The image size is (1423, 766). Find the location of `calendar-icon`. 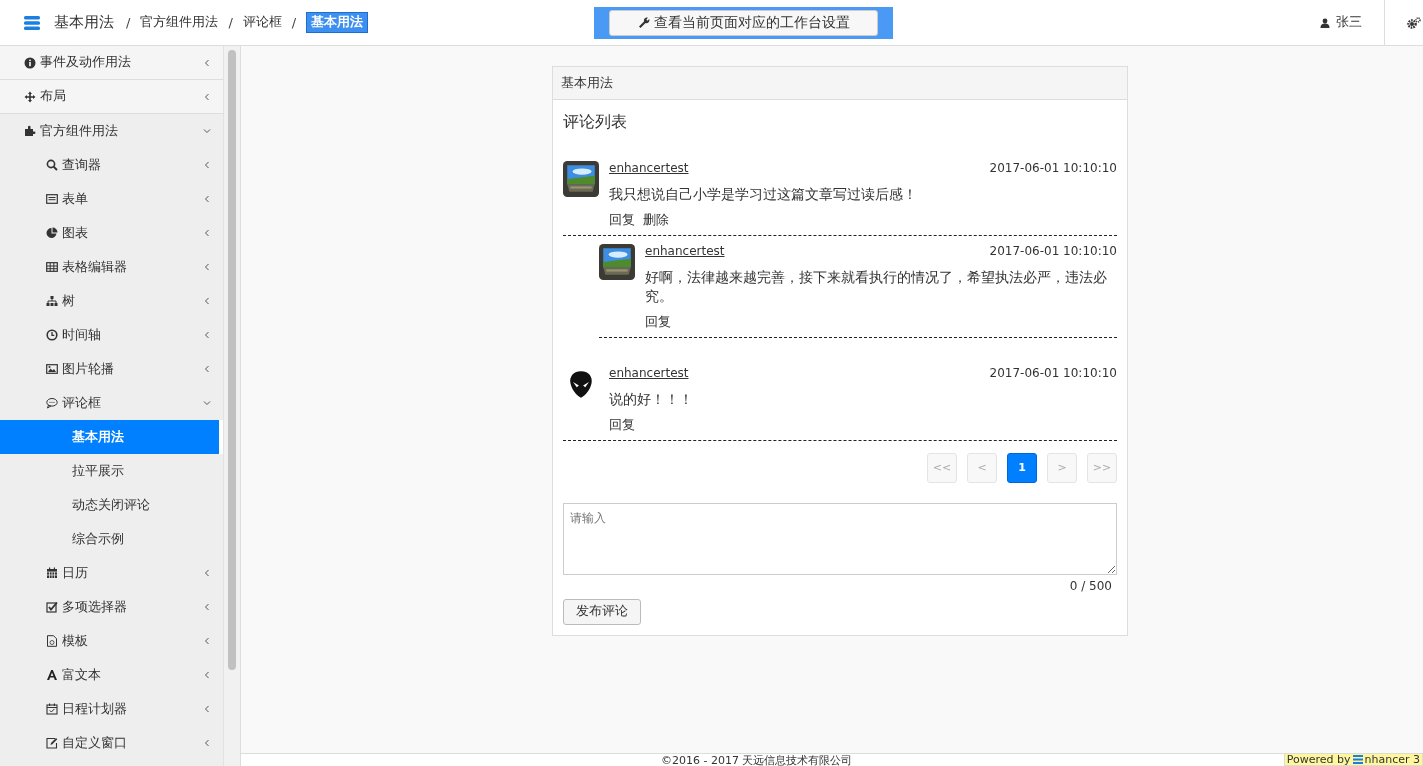

calendar-icon is located at coordinates (52, 573).